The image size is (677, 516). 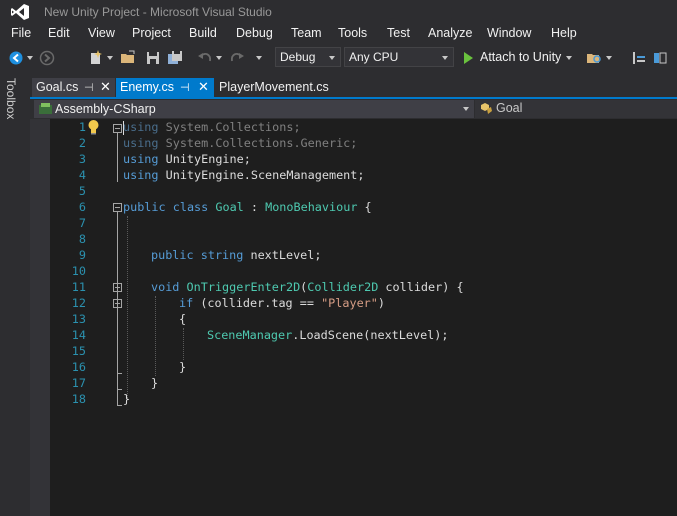 I want to click on text-cursor, so click(x=123, y=128).